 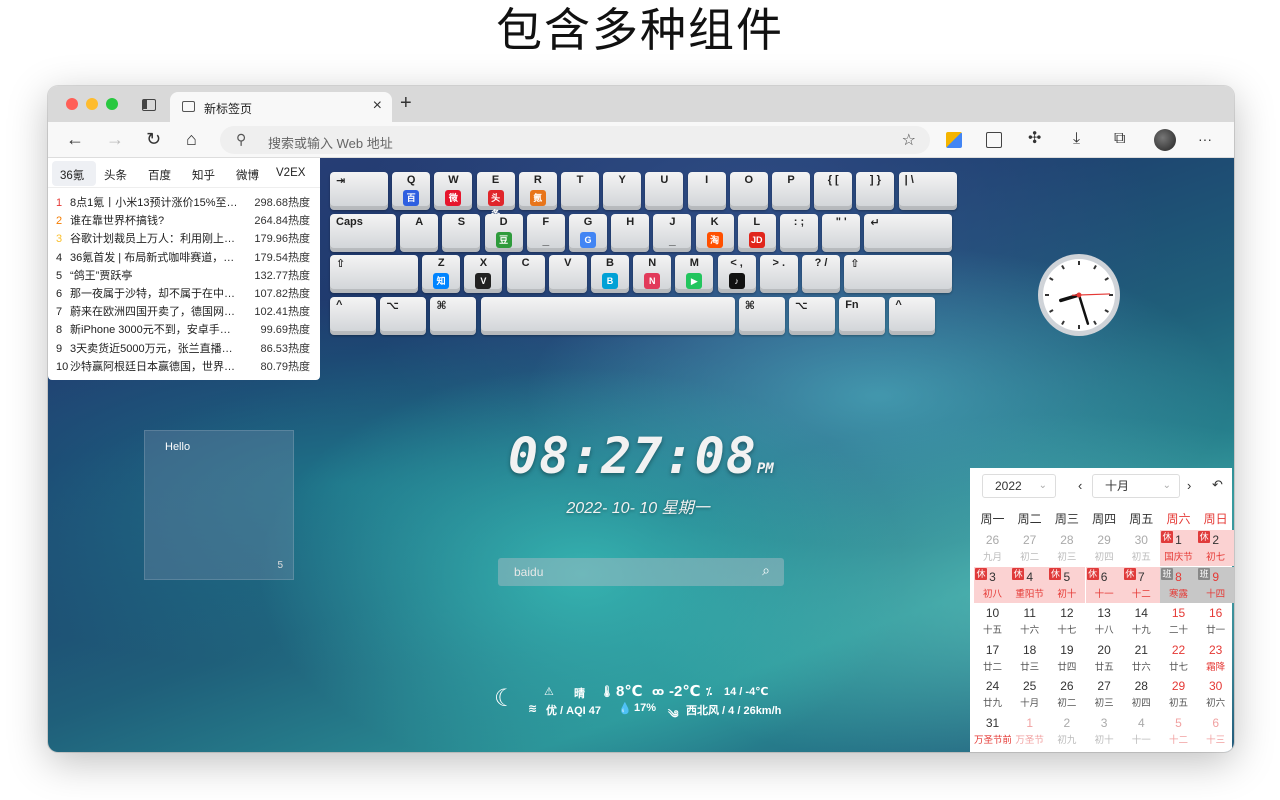 I want to click on key-W: W微, so click(x=453, y=191).